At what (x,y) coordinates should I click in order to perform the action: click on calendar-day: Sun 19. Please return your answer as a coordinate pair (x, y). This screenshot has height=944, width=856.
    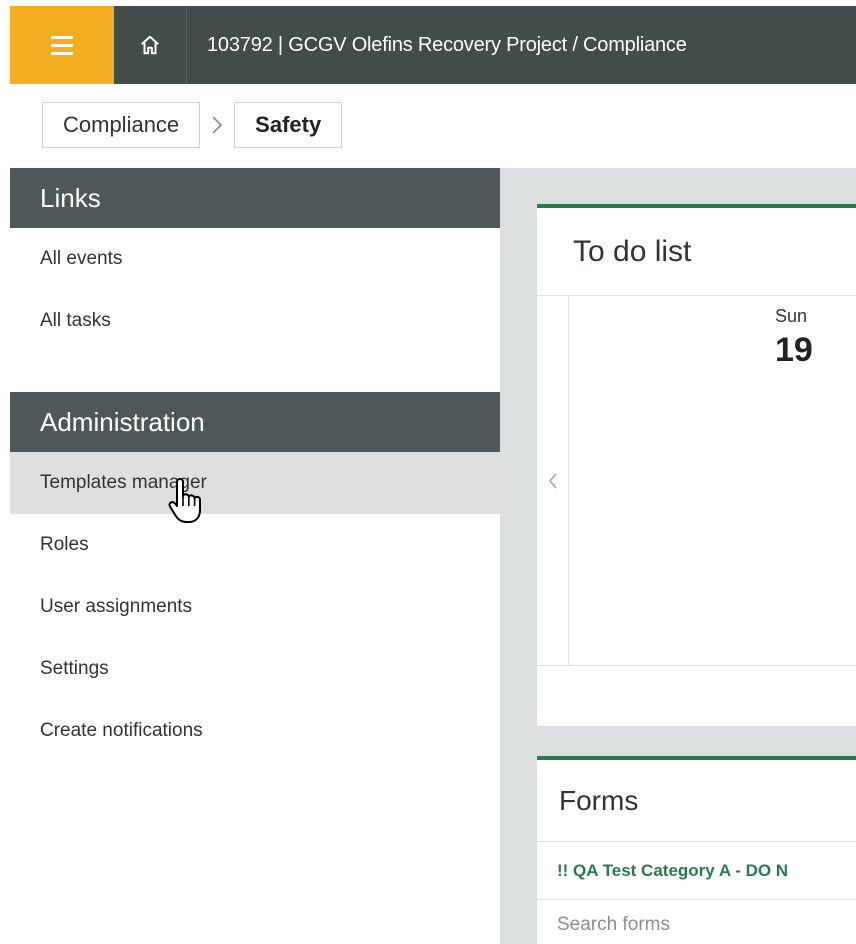
    Looking at the image, I should click on (794, 338).